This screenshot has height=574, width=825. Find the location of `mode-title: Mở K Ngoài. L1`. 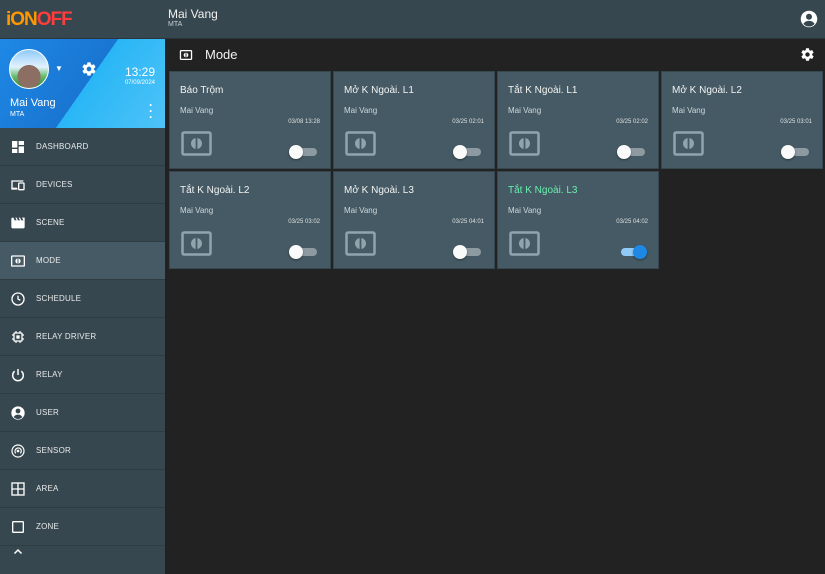

mode-title: Mở K Ngoài. L1 is located at coordinates (379, 90).